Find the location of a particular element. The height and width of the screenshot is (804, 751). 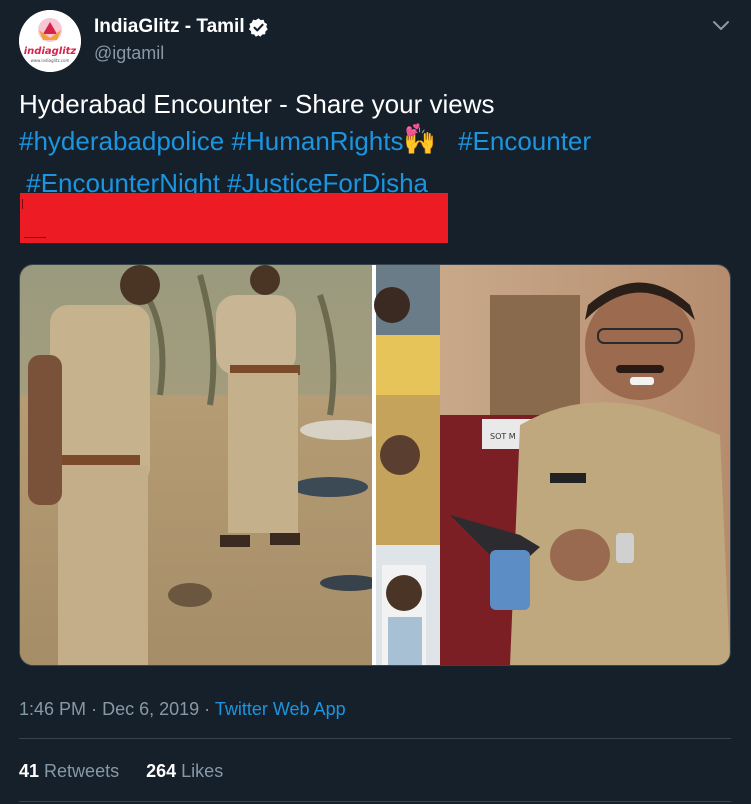

tweet-text-line-1: Hyderabad Encounter - Share your views is located at coordinates (257, 104).